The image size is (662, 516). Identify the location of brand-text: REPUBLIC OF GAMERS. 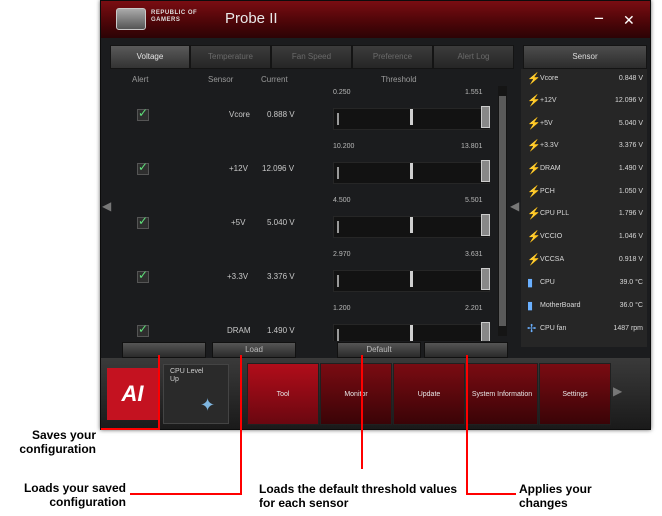
(174, 17).